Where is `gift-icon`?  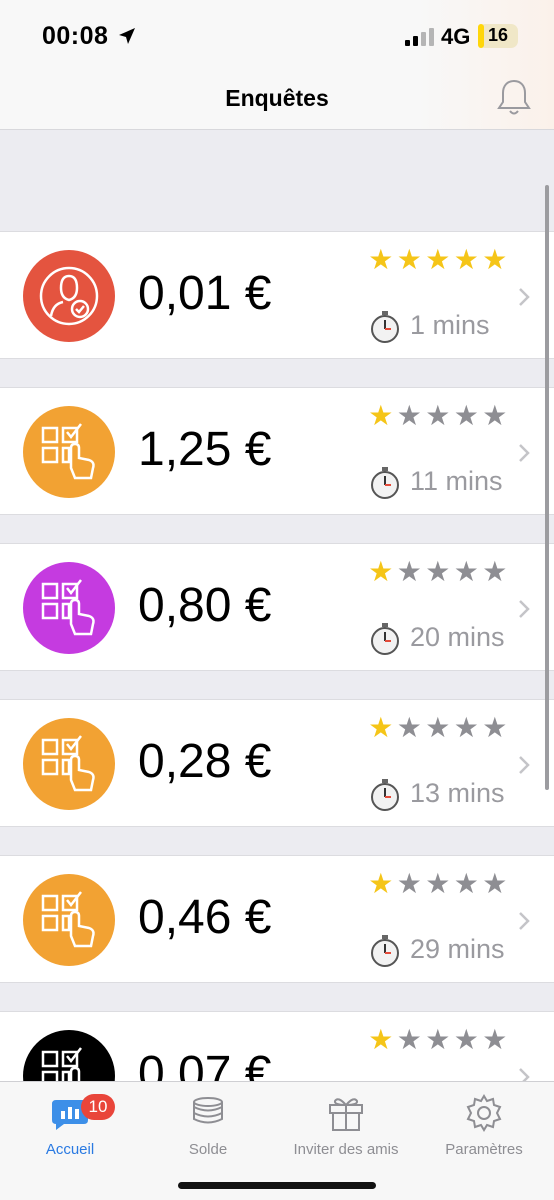
gift-icon is located at coordinates (346, 1114).